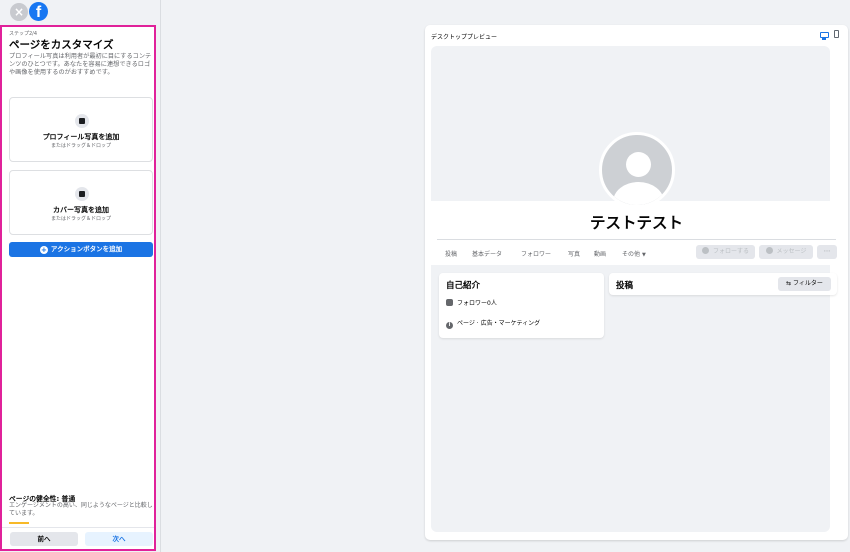 The height and width of the screenshot is (552, 850). Describe the element at coordinates (824, 36) in the screenshot. I see `desktop-icon` at that location.